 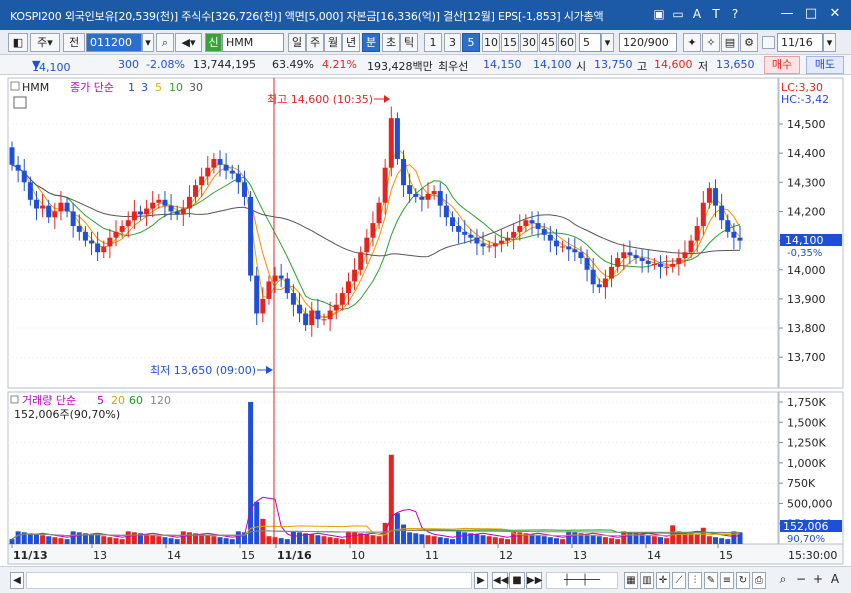 What do you see at coordinates (590, 42) in the screenshot?
I see `interval-select: 5` at bounding box center [590, 42].